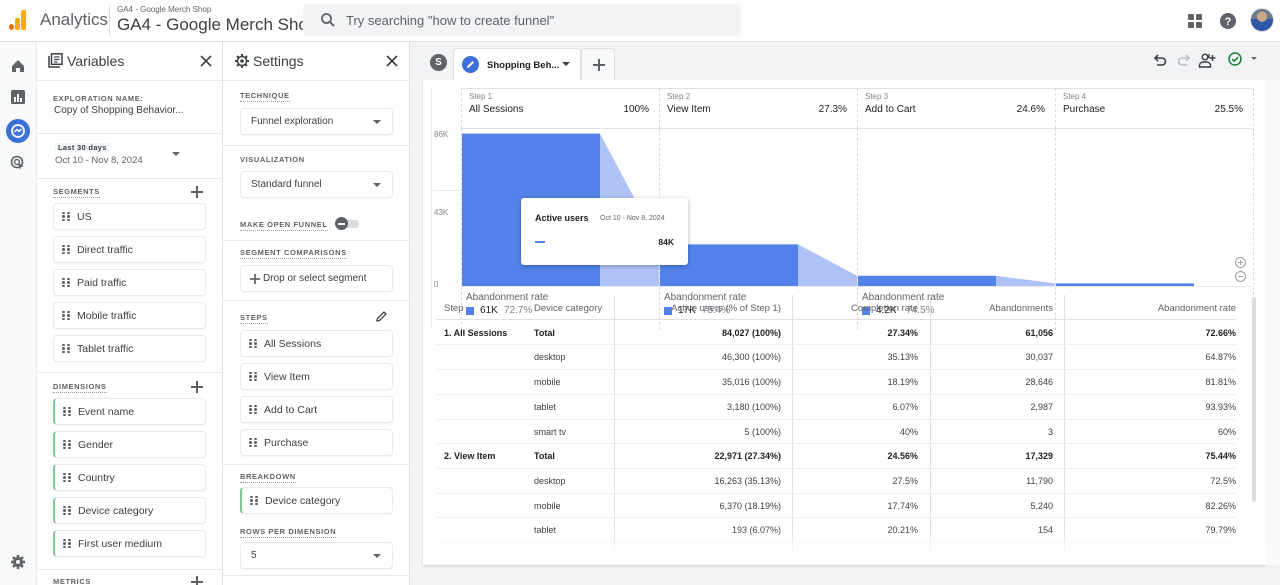  Describe the element at coordinates (566, 64) in the screenshot. I see `tab-dropdown-icon` at that location.